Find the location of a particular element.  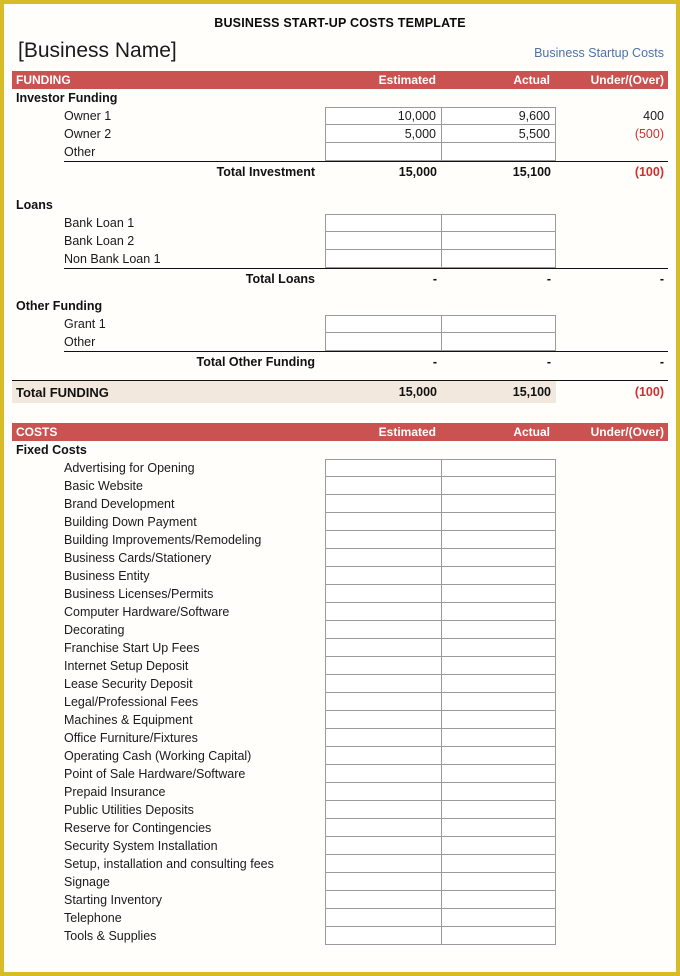

table-row: Starting Inventory is located at coordinates (340, 900).